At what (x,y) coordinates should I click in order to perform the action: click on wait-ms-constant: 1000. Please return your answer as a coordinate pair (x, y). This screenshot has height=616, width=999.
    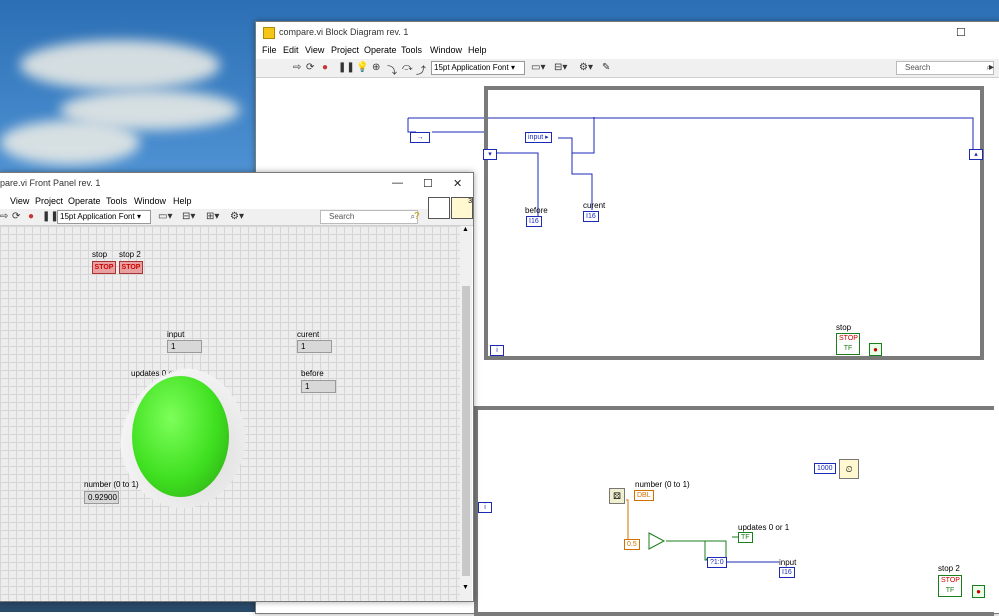
    Looking at the image, I should click on (825, 468).